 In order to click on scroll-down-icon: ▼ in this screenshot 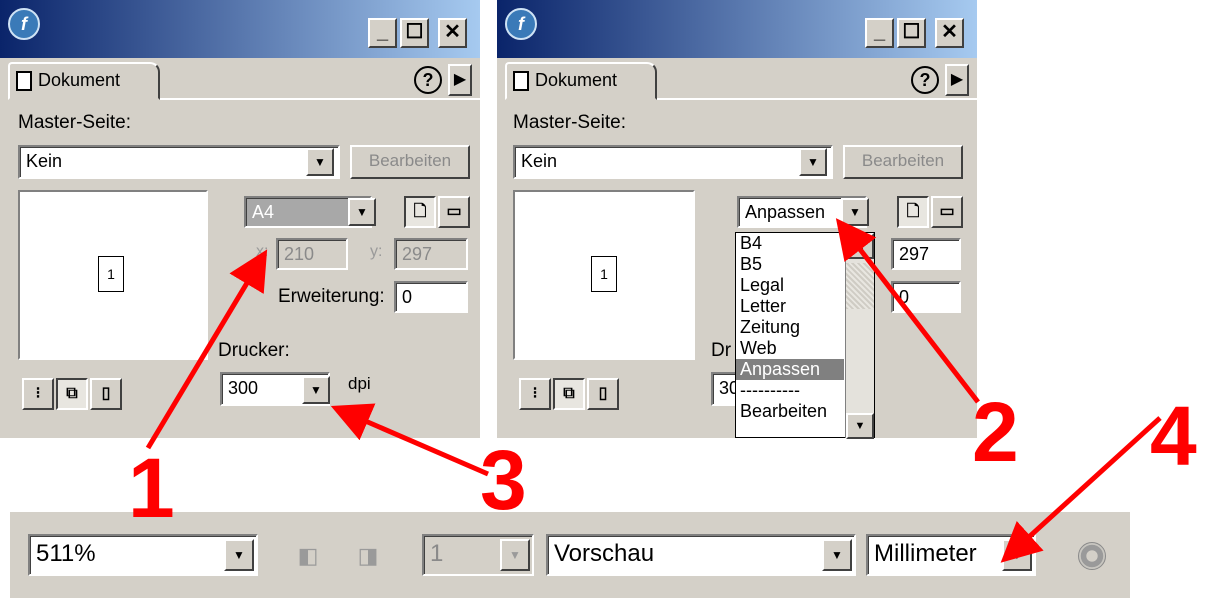, I will do `click(860, 426)`.